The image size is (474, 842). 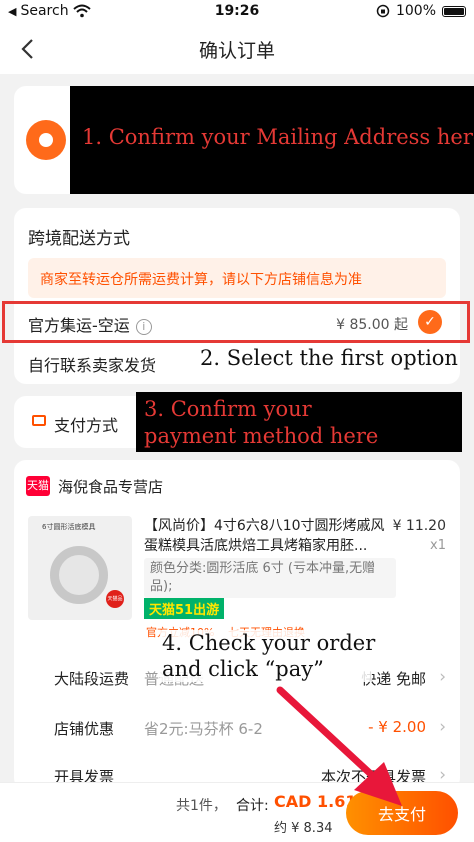 What do you see at coordinates (243, 669) in the screenshot?
I see `annotation-order-line2: and click “pay”` at bounding box center [243, 669].